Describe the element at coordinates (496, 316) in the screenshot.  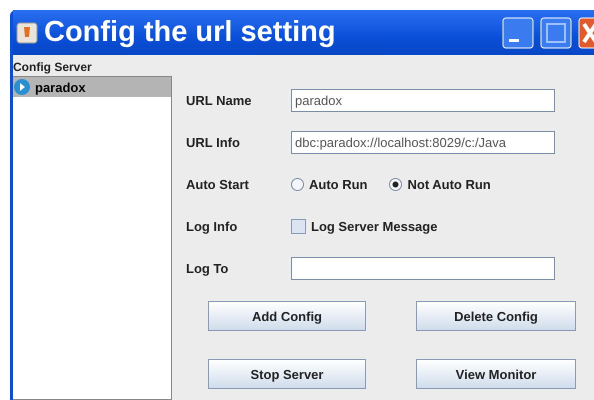
I see `action-button: Delete Config` at that location.